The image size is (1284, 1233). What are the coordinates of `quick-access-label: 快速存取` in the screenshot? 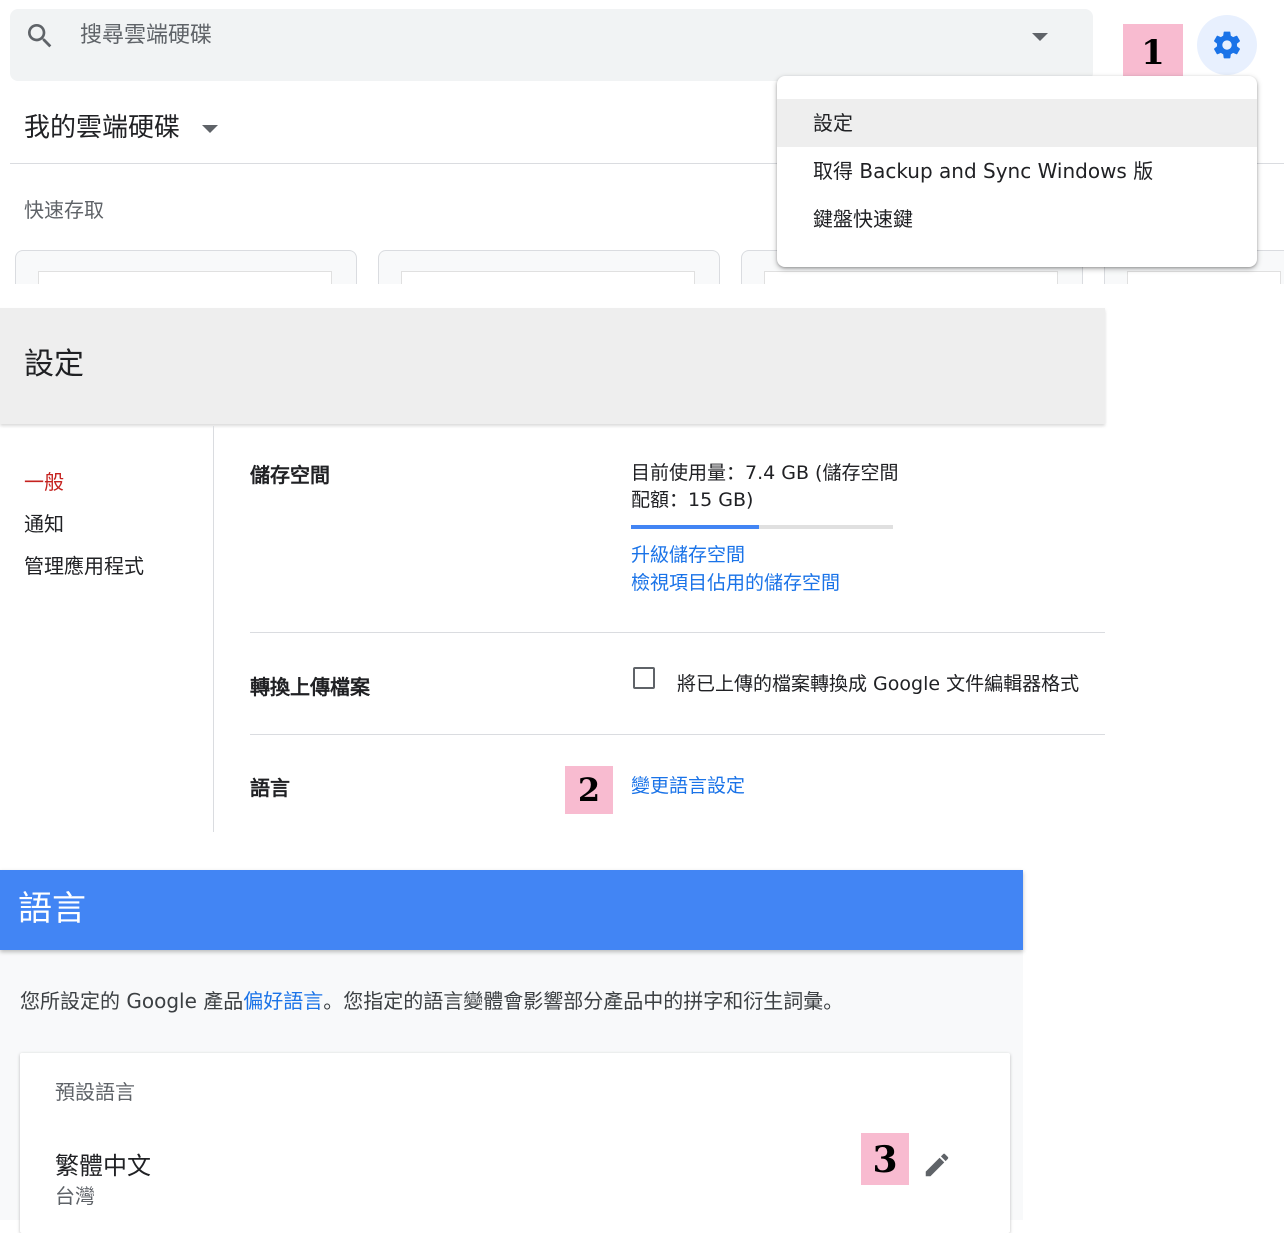 It's located at (64, 210).